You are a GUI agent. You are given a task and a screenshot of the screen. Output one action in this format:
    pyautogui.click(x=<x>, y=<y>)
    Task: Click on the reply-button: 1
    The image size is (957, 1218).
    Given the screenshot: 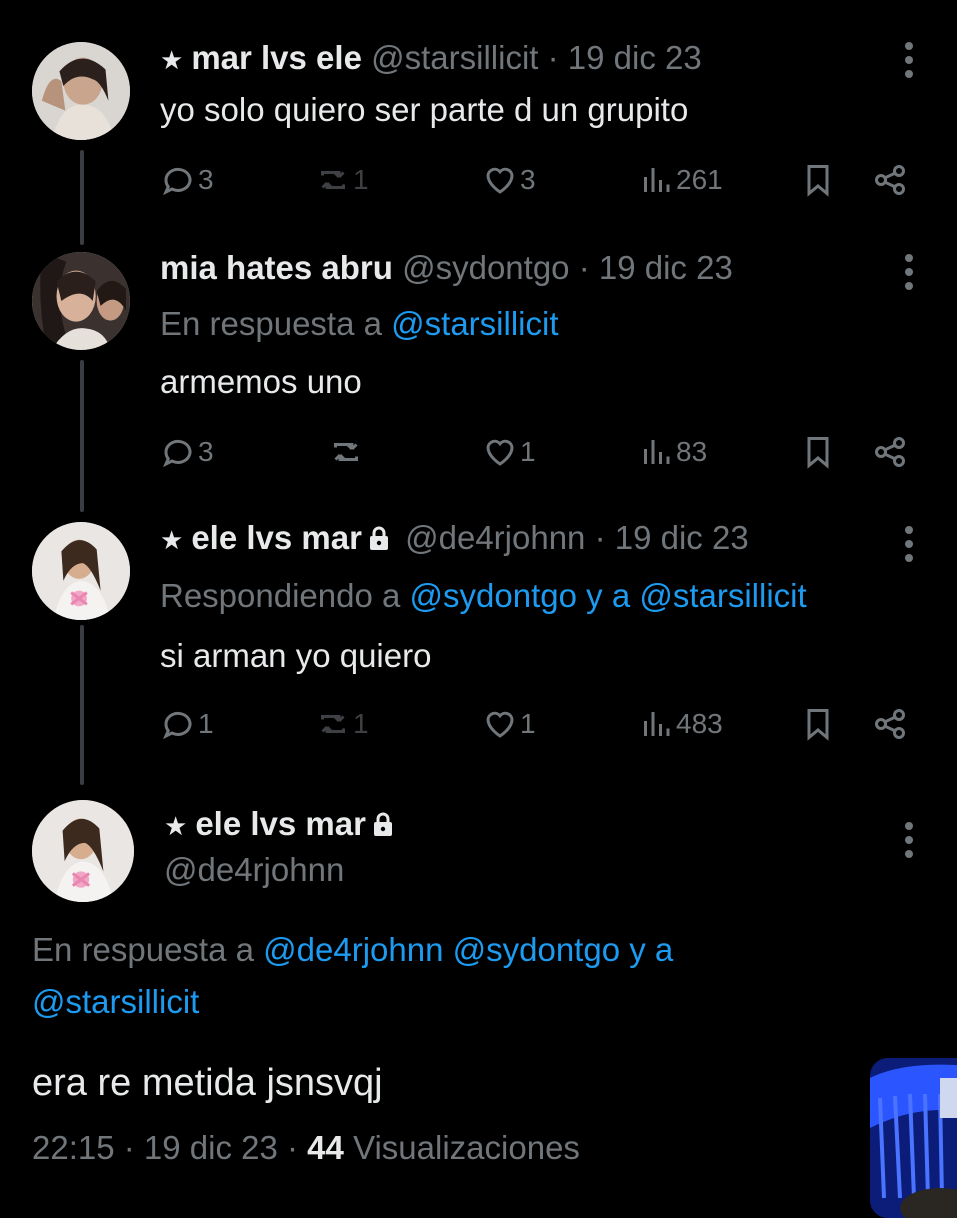 What is the action you would take?
    pyautogui.click(x=187, y=724)
    